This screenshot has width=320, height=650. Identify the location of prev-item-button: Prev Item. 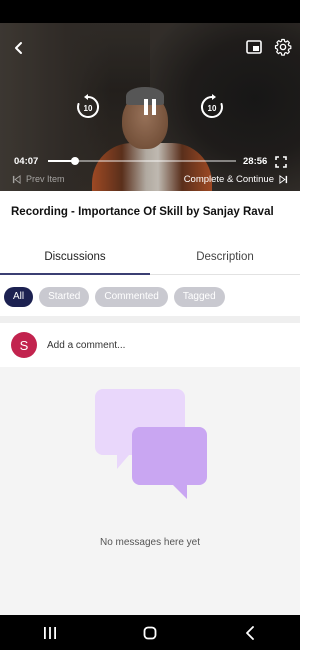
(38, 179).